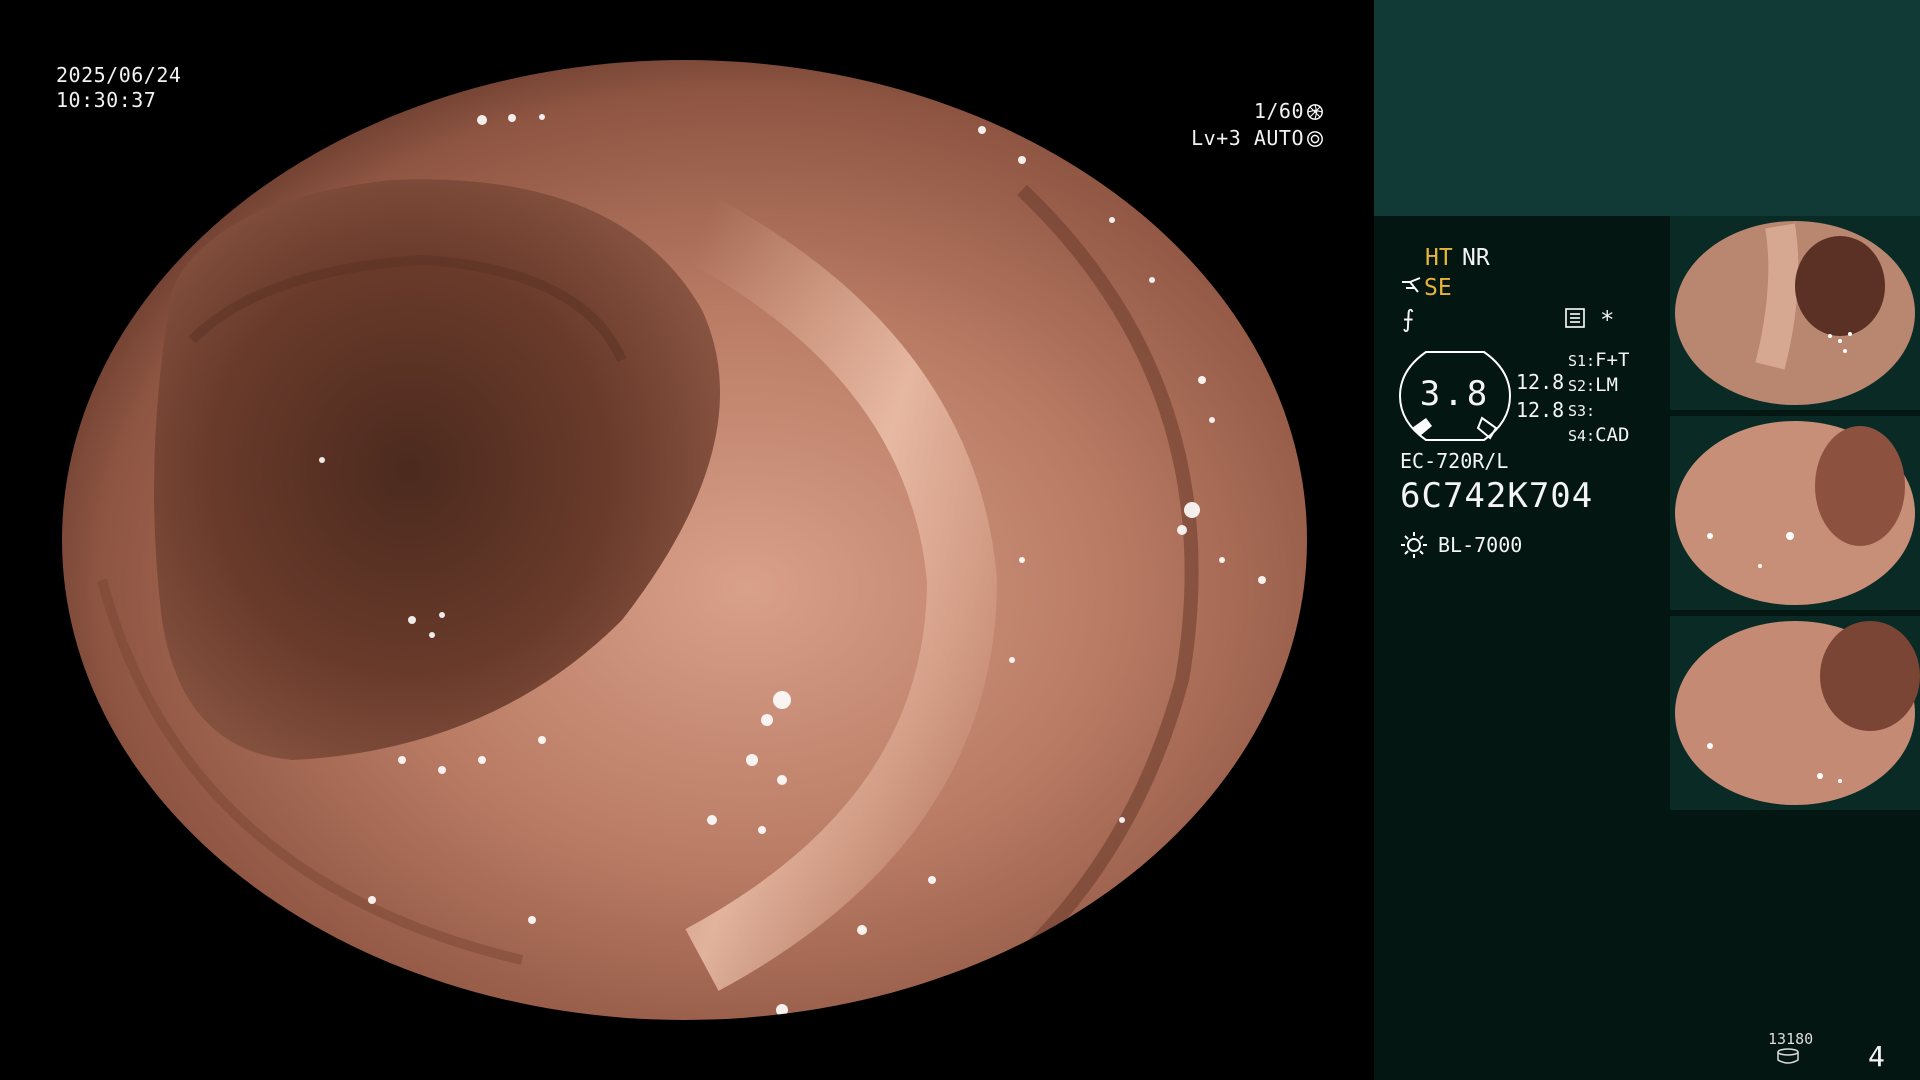 The height and width of the screenshot is (1080, 1920). I want to click on switch-s4-value: CAD, so click(1612, 435).